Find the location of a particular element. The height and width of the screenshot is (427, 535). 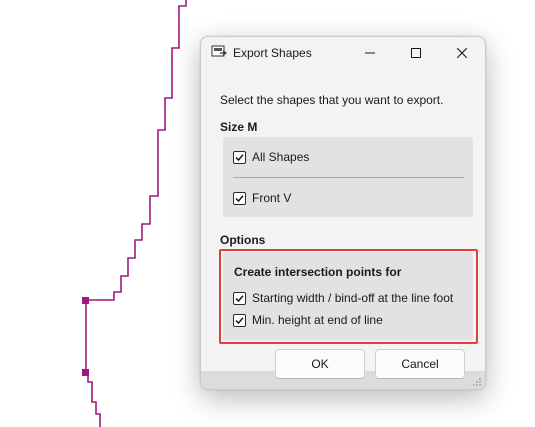

front-v-checkbox is located at coordinates (239, 198).